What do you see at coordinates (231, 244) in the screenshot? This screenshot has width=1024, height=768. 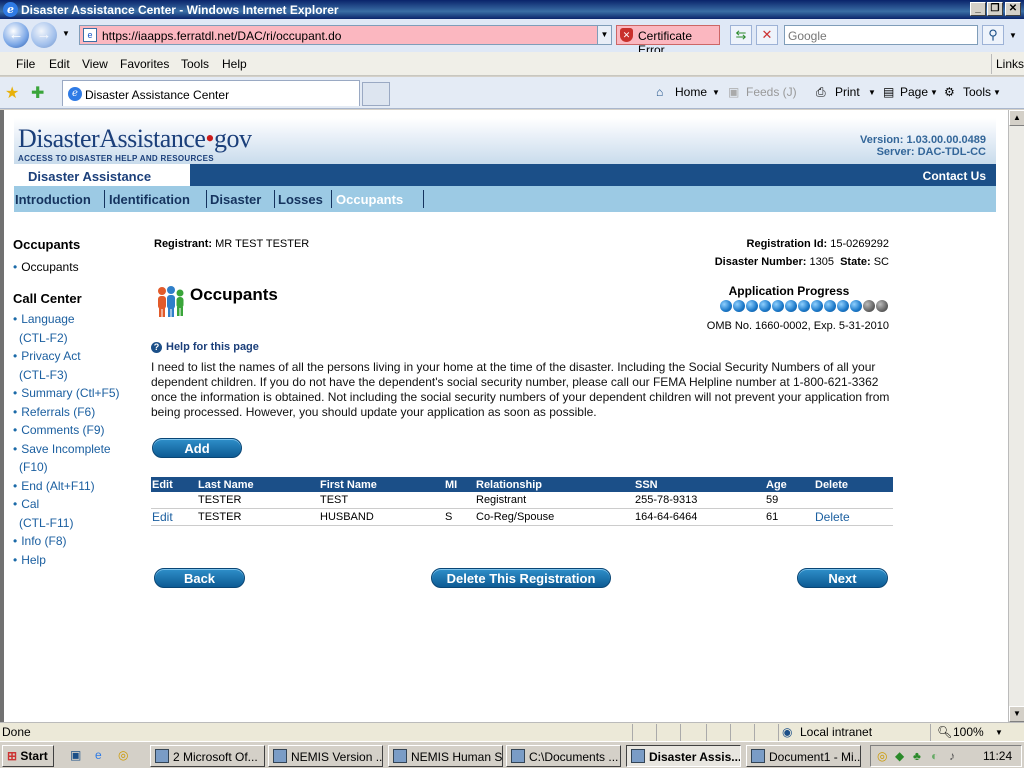 I see `registrant-line: Registrant: MR TEST TESTER` at bounding box center [231, 244].